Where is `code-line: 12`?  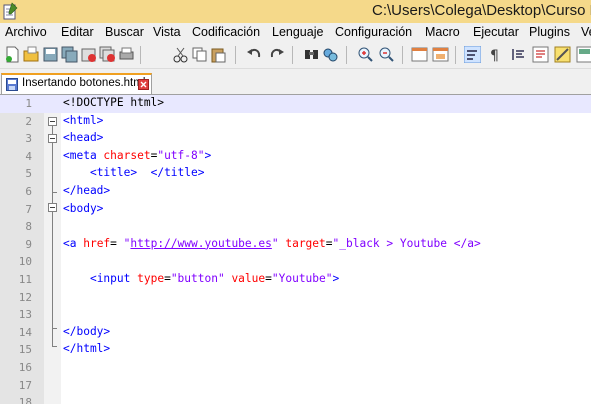 code-line: 12 is located at coordinates (295, 298).